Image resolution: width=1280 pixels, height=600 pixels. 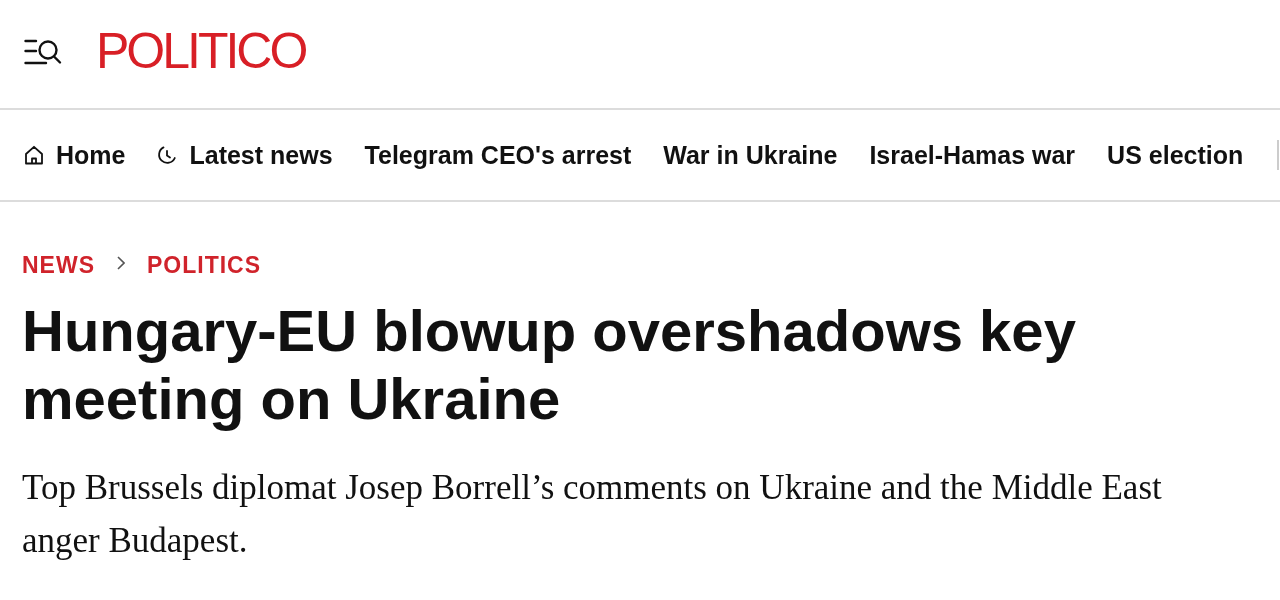 What do you see at coordinates (43, 52) in the screenshot?
I see `menu-search-icon` at bounding box center [43, 52].